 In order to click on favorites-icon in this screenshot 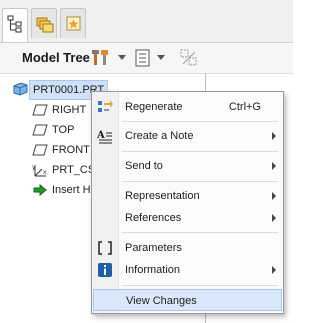, I will do `click(73, 23)`.